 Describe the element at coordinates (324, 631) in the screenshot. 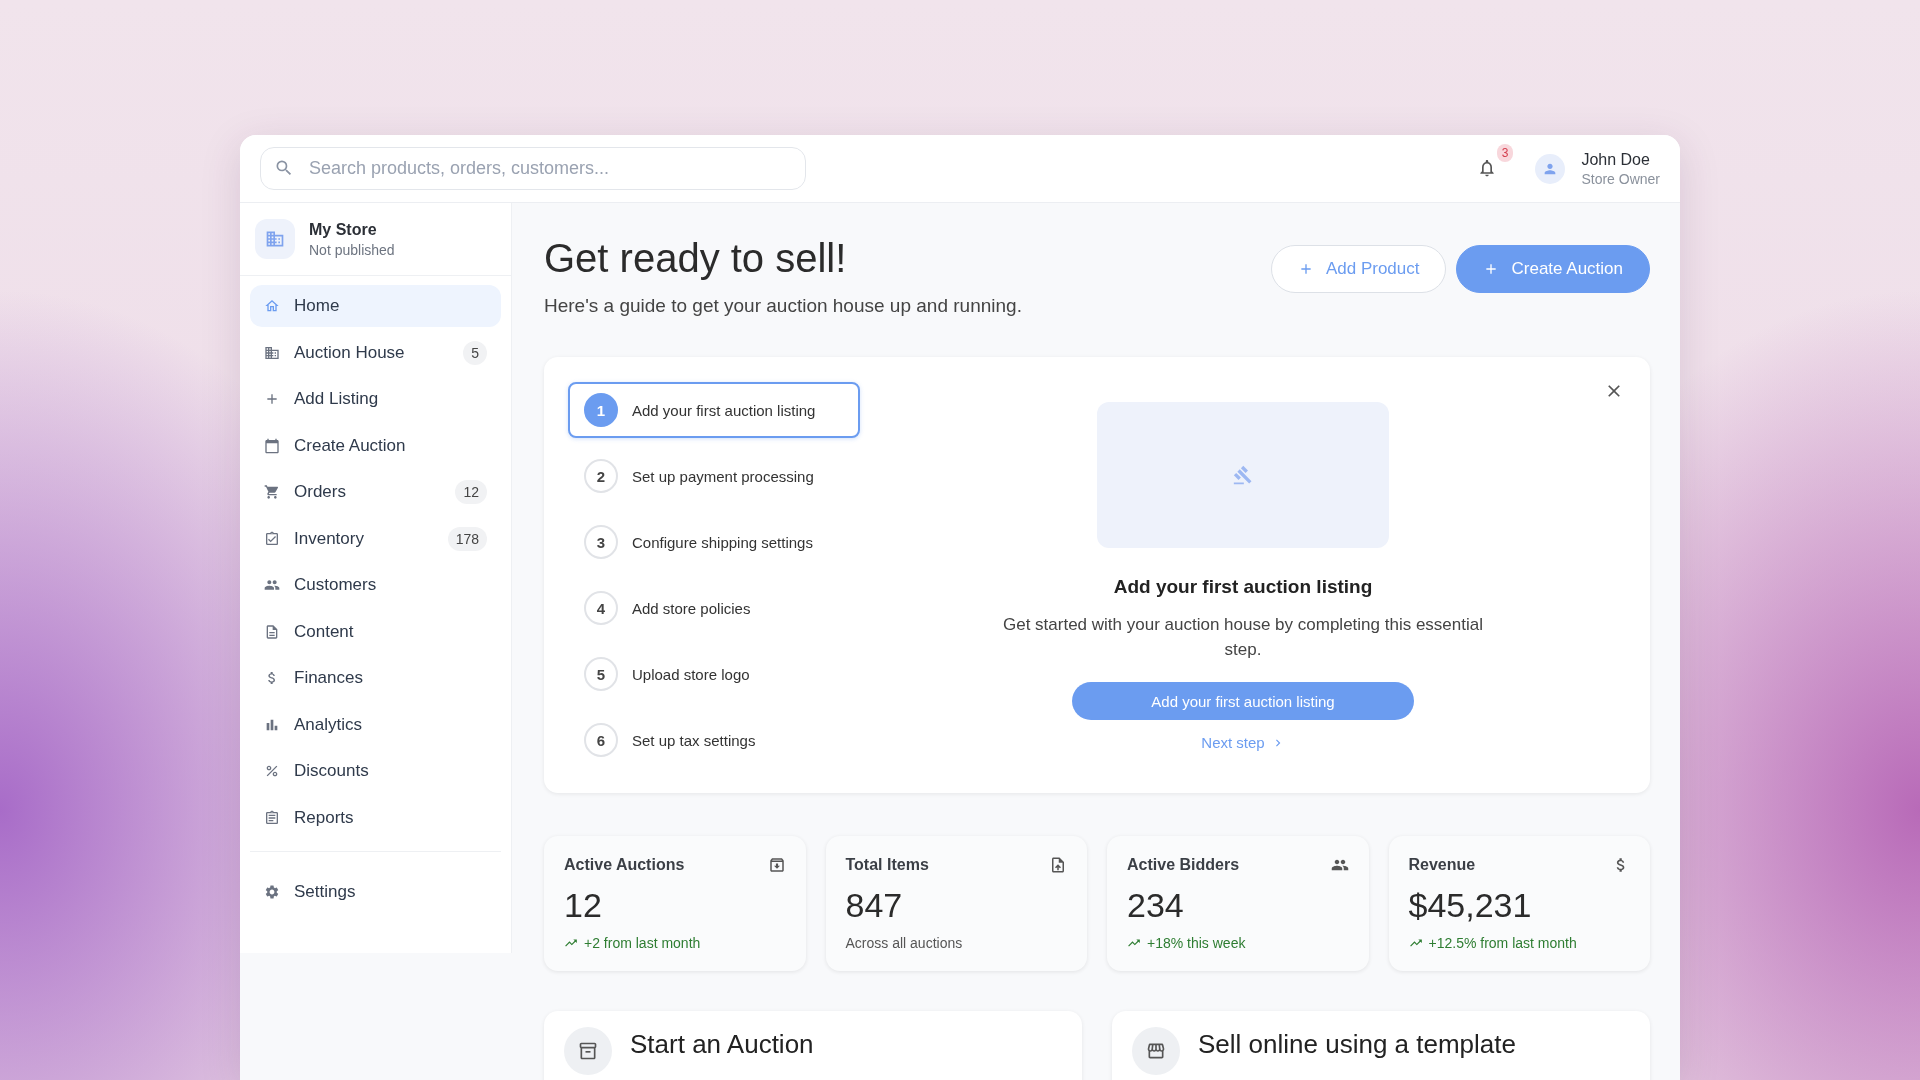

I see `nav-label: Content` at that location.